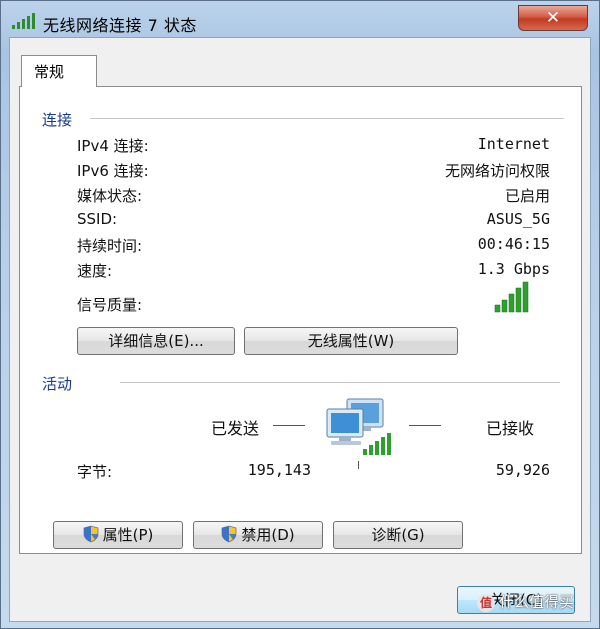  What do you see at coordinates (110, 246) in the screenshot?
I see `duration-label: 持续时间:` at bounding box center [110, 246].